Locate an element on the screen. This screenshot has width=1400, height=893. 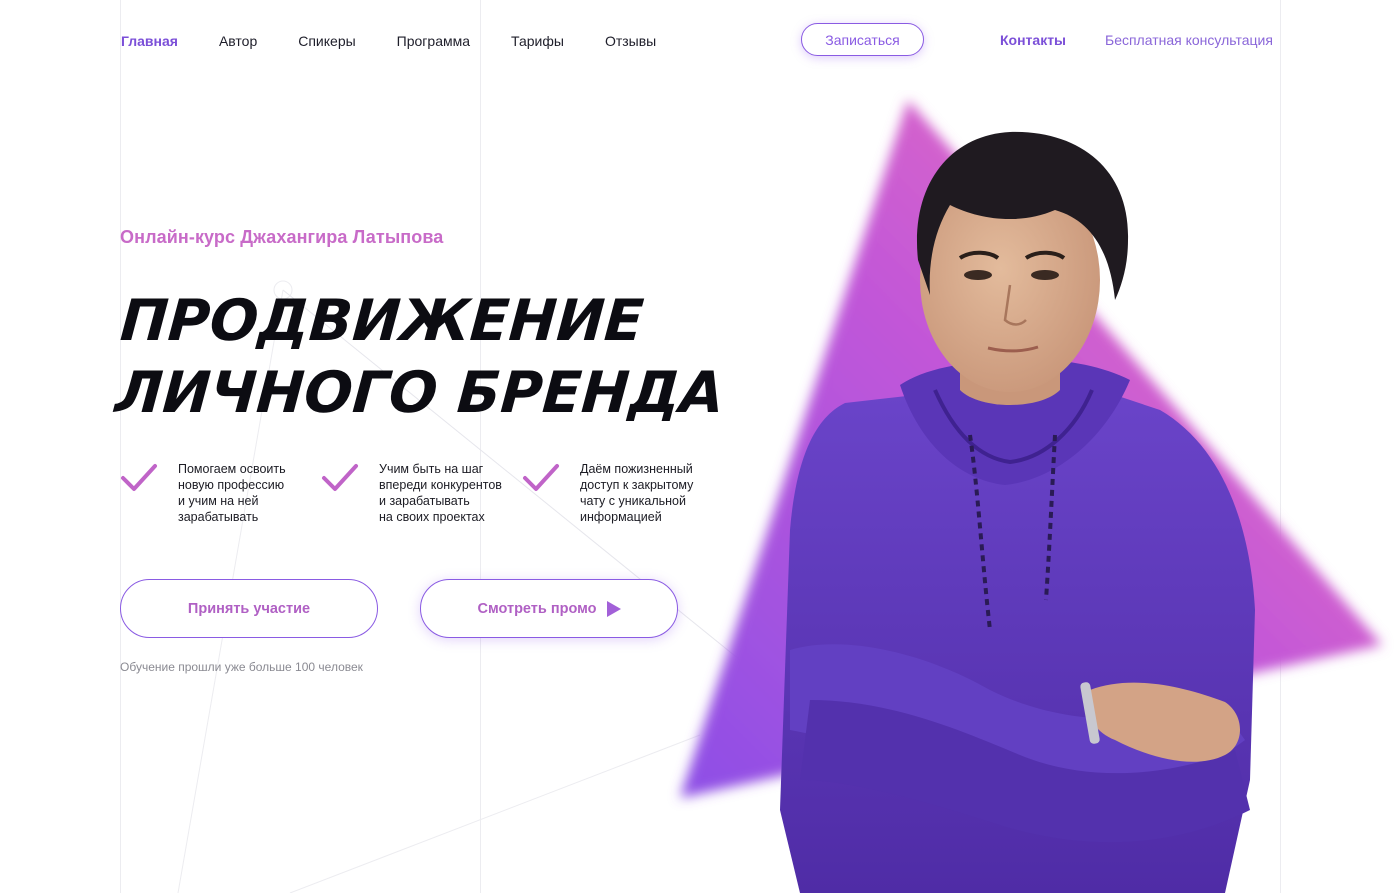
contacts-link: Контакты is located at coordinates (1033, 40).